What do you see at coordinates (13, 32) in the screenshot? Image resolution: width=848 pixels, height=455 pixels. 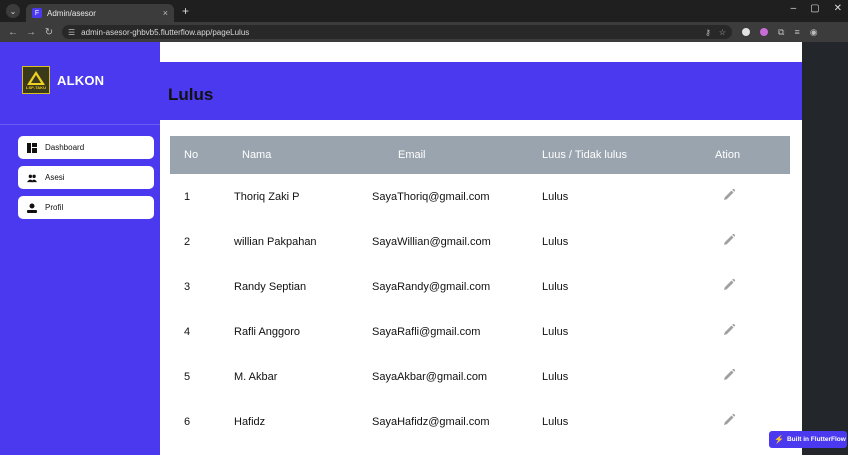 I see `back-icon: ←` at bounding box center [13, 32].